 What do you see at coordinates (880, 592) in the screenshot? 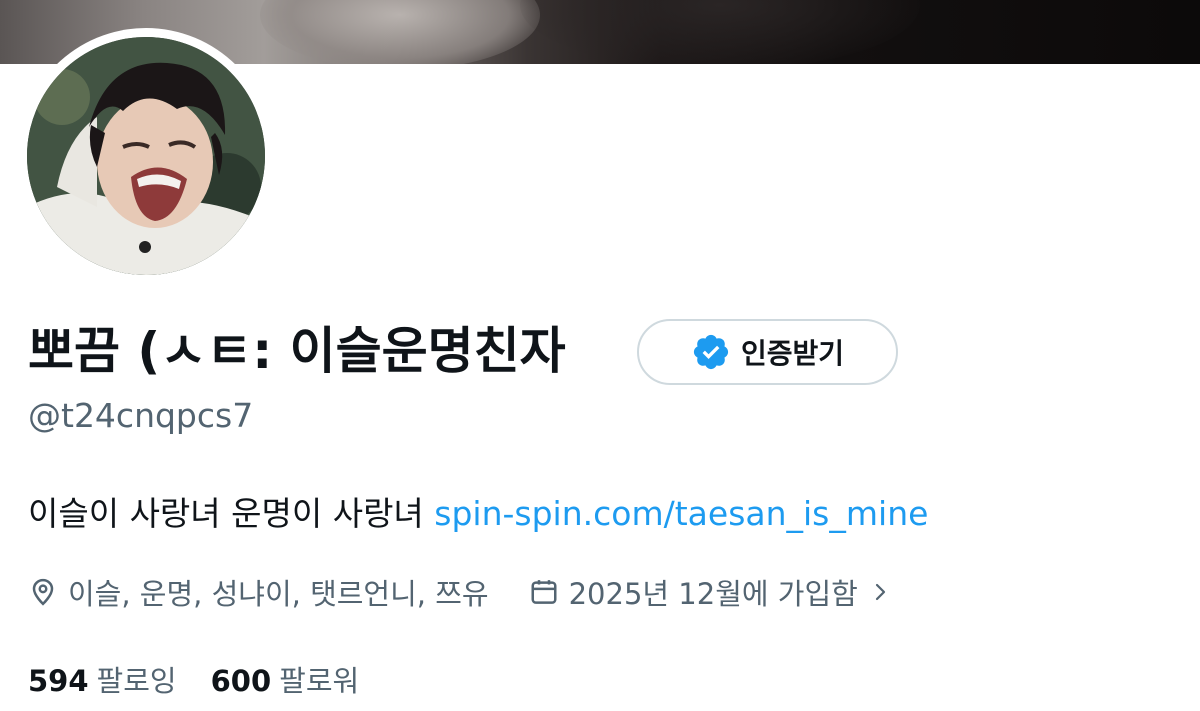
I see `chevron-right-icon` at bounding box center [880, 592].